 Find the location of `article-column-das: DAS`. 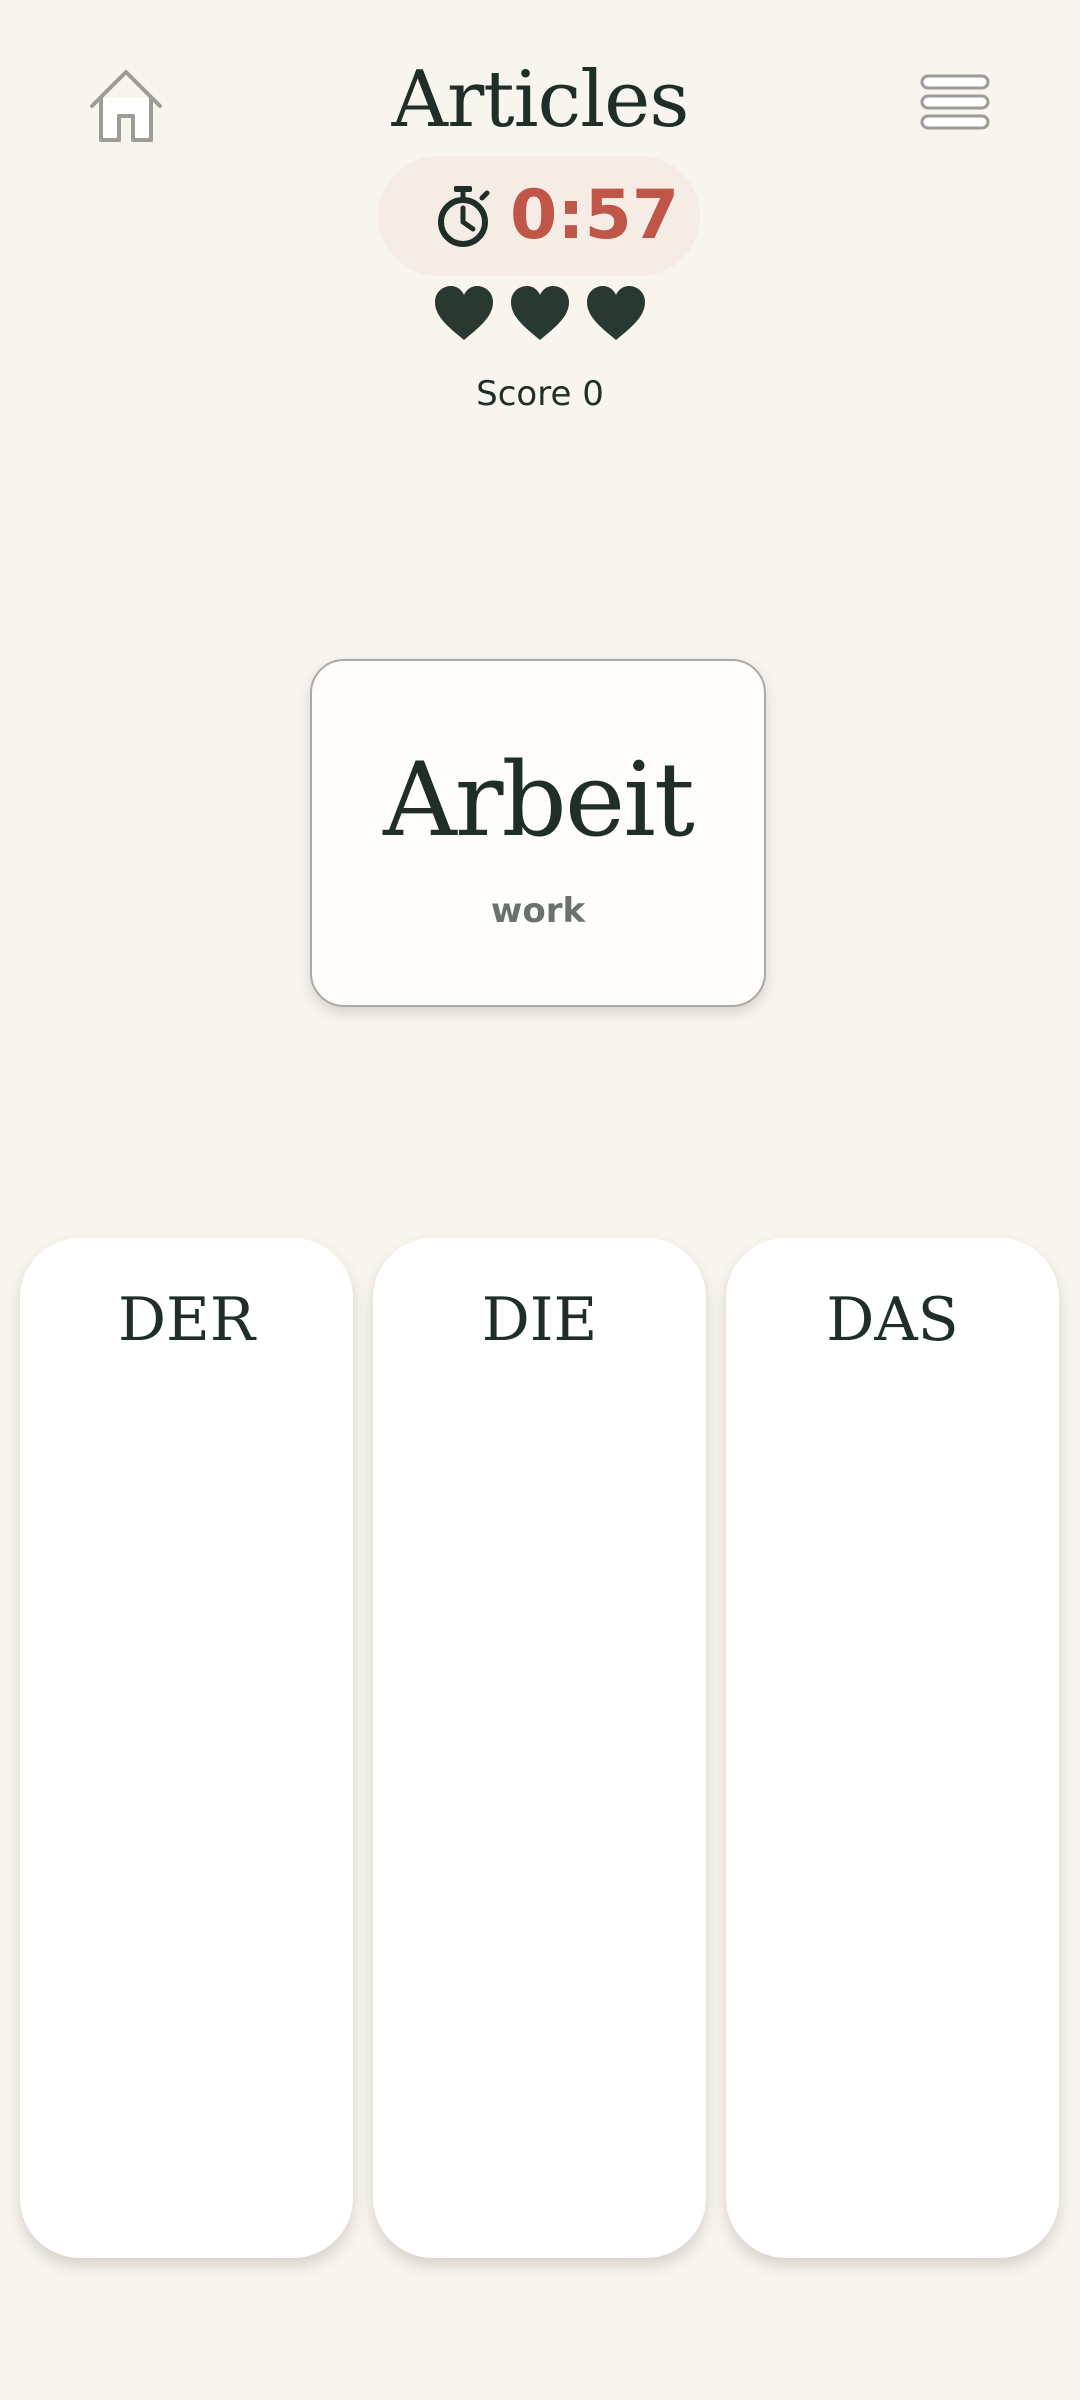

article-column-das: DAS is located at coordinates (892, 1748).